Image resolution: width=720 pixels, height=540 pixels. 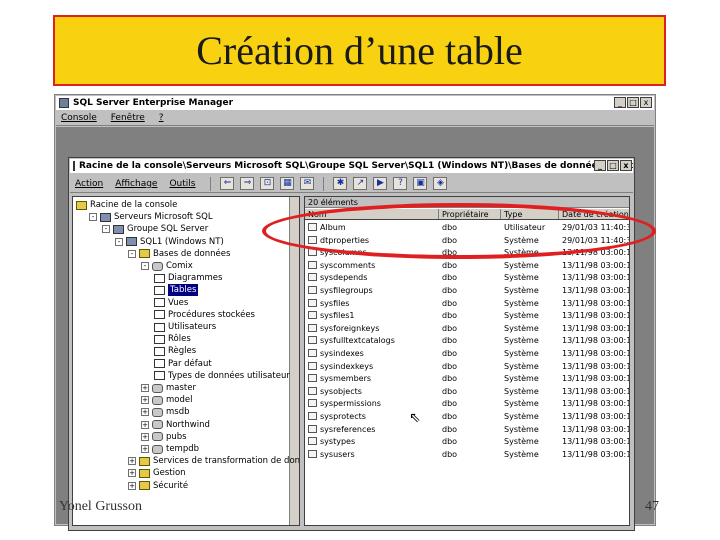 What do you see at coordinates (307, 183) in the screenshot?
I see `refresh-icon: ✉` at bounding box center [307, 183].